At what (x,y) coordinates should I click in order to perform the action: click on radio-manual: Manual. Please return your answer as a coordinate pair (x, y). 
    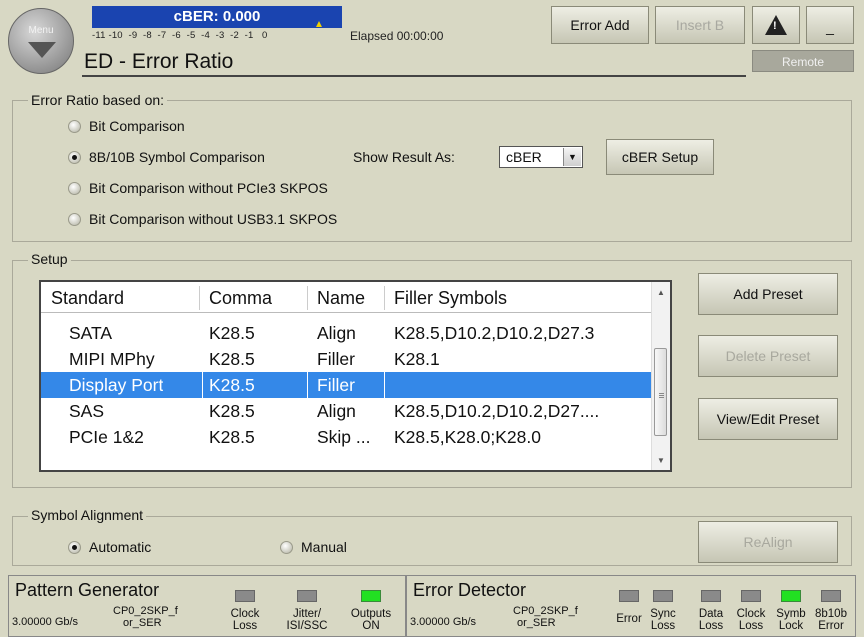
    Looking at the image, I should click on (313, 547).